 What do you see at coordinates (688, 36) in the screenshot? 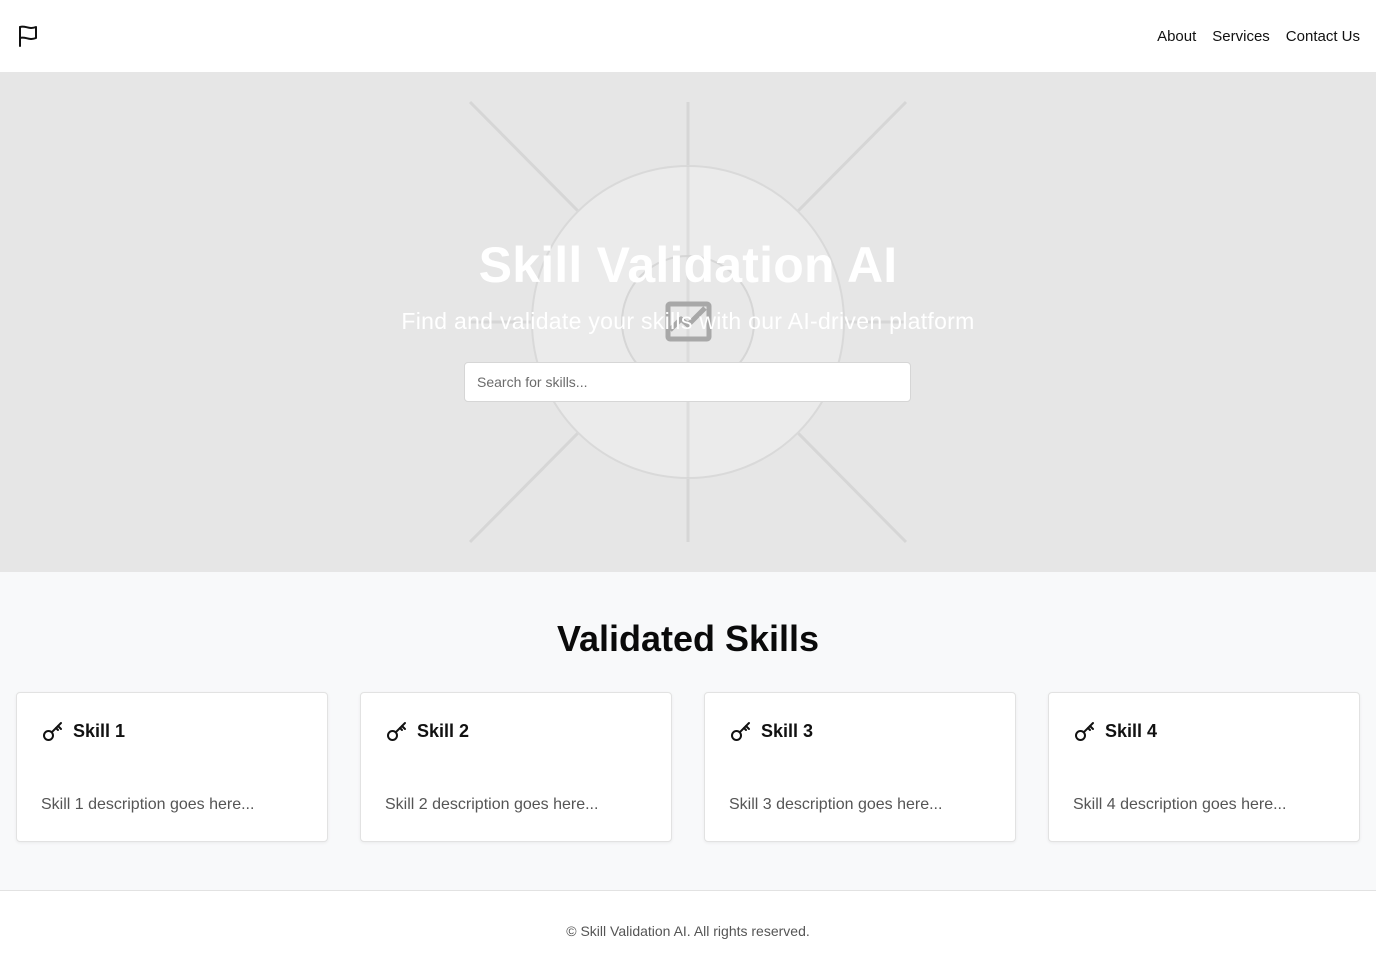
I see `site-header: About Services Contact Us` at bounding box center [688, 36].